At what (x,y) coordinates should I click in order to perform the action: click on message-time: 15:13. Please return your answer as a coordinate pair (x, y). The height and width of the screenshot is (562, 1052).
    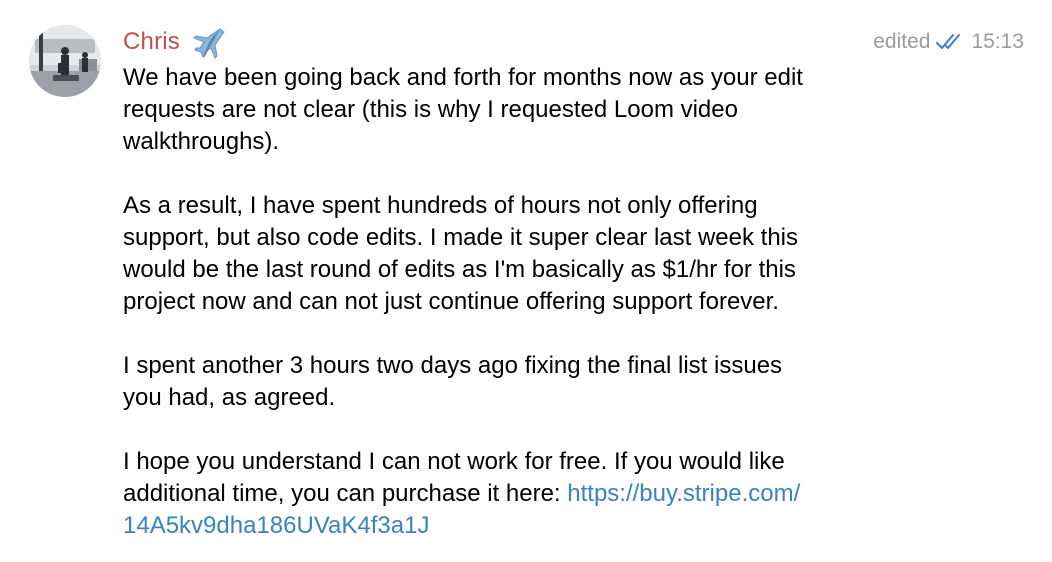
    Looking at the image, I should click on (997, 41).